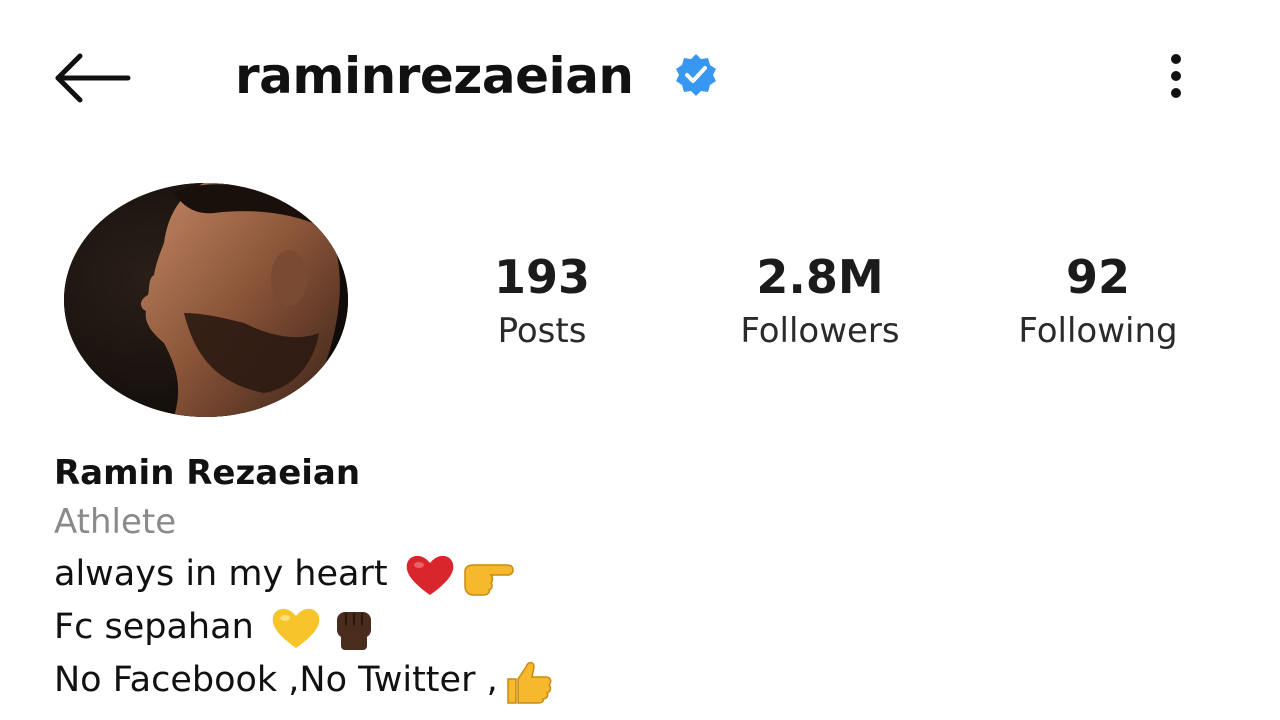  What do you see at coordinates (296, 628) in the screenshot?
I see `yellow-heart-icon` at bounding box center [296, 628].